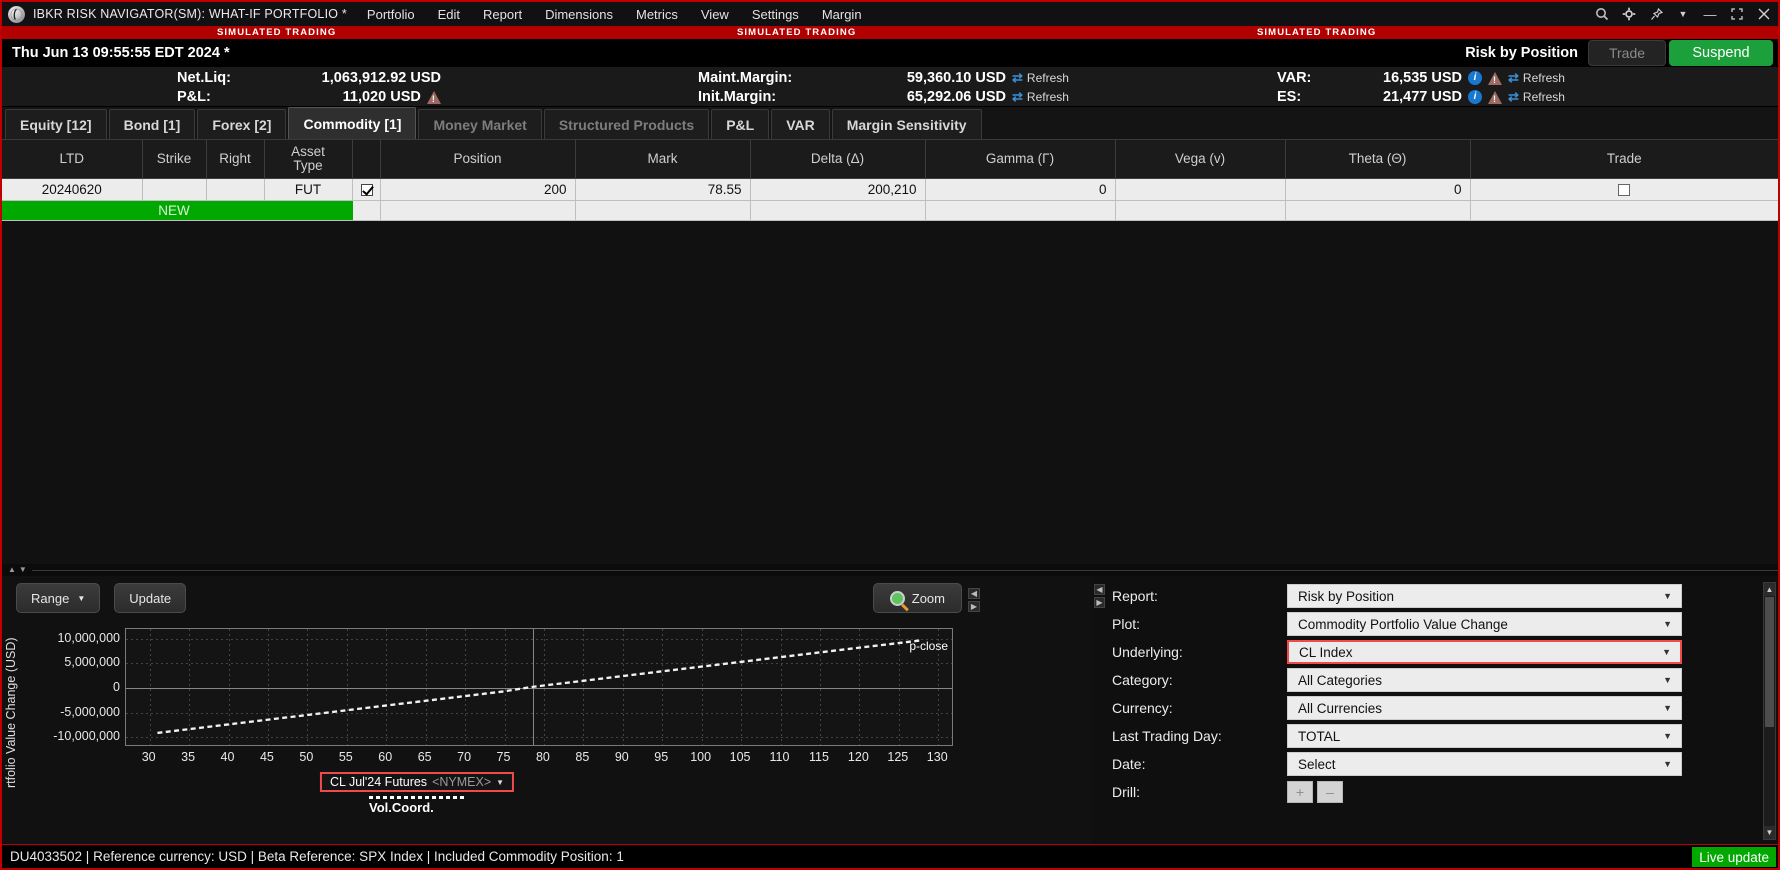 This screenshot has width=1780, height=870. Describe the element at coordinates (366, 159) in the screenshot. I see `col-include` at that location.